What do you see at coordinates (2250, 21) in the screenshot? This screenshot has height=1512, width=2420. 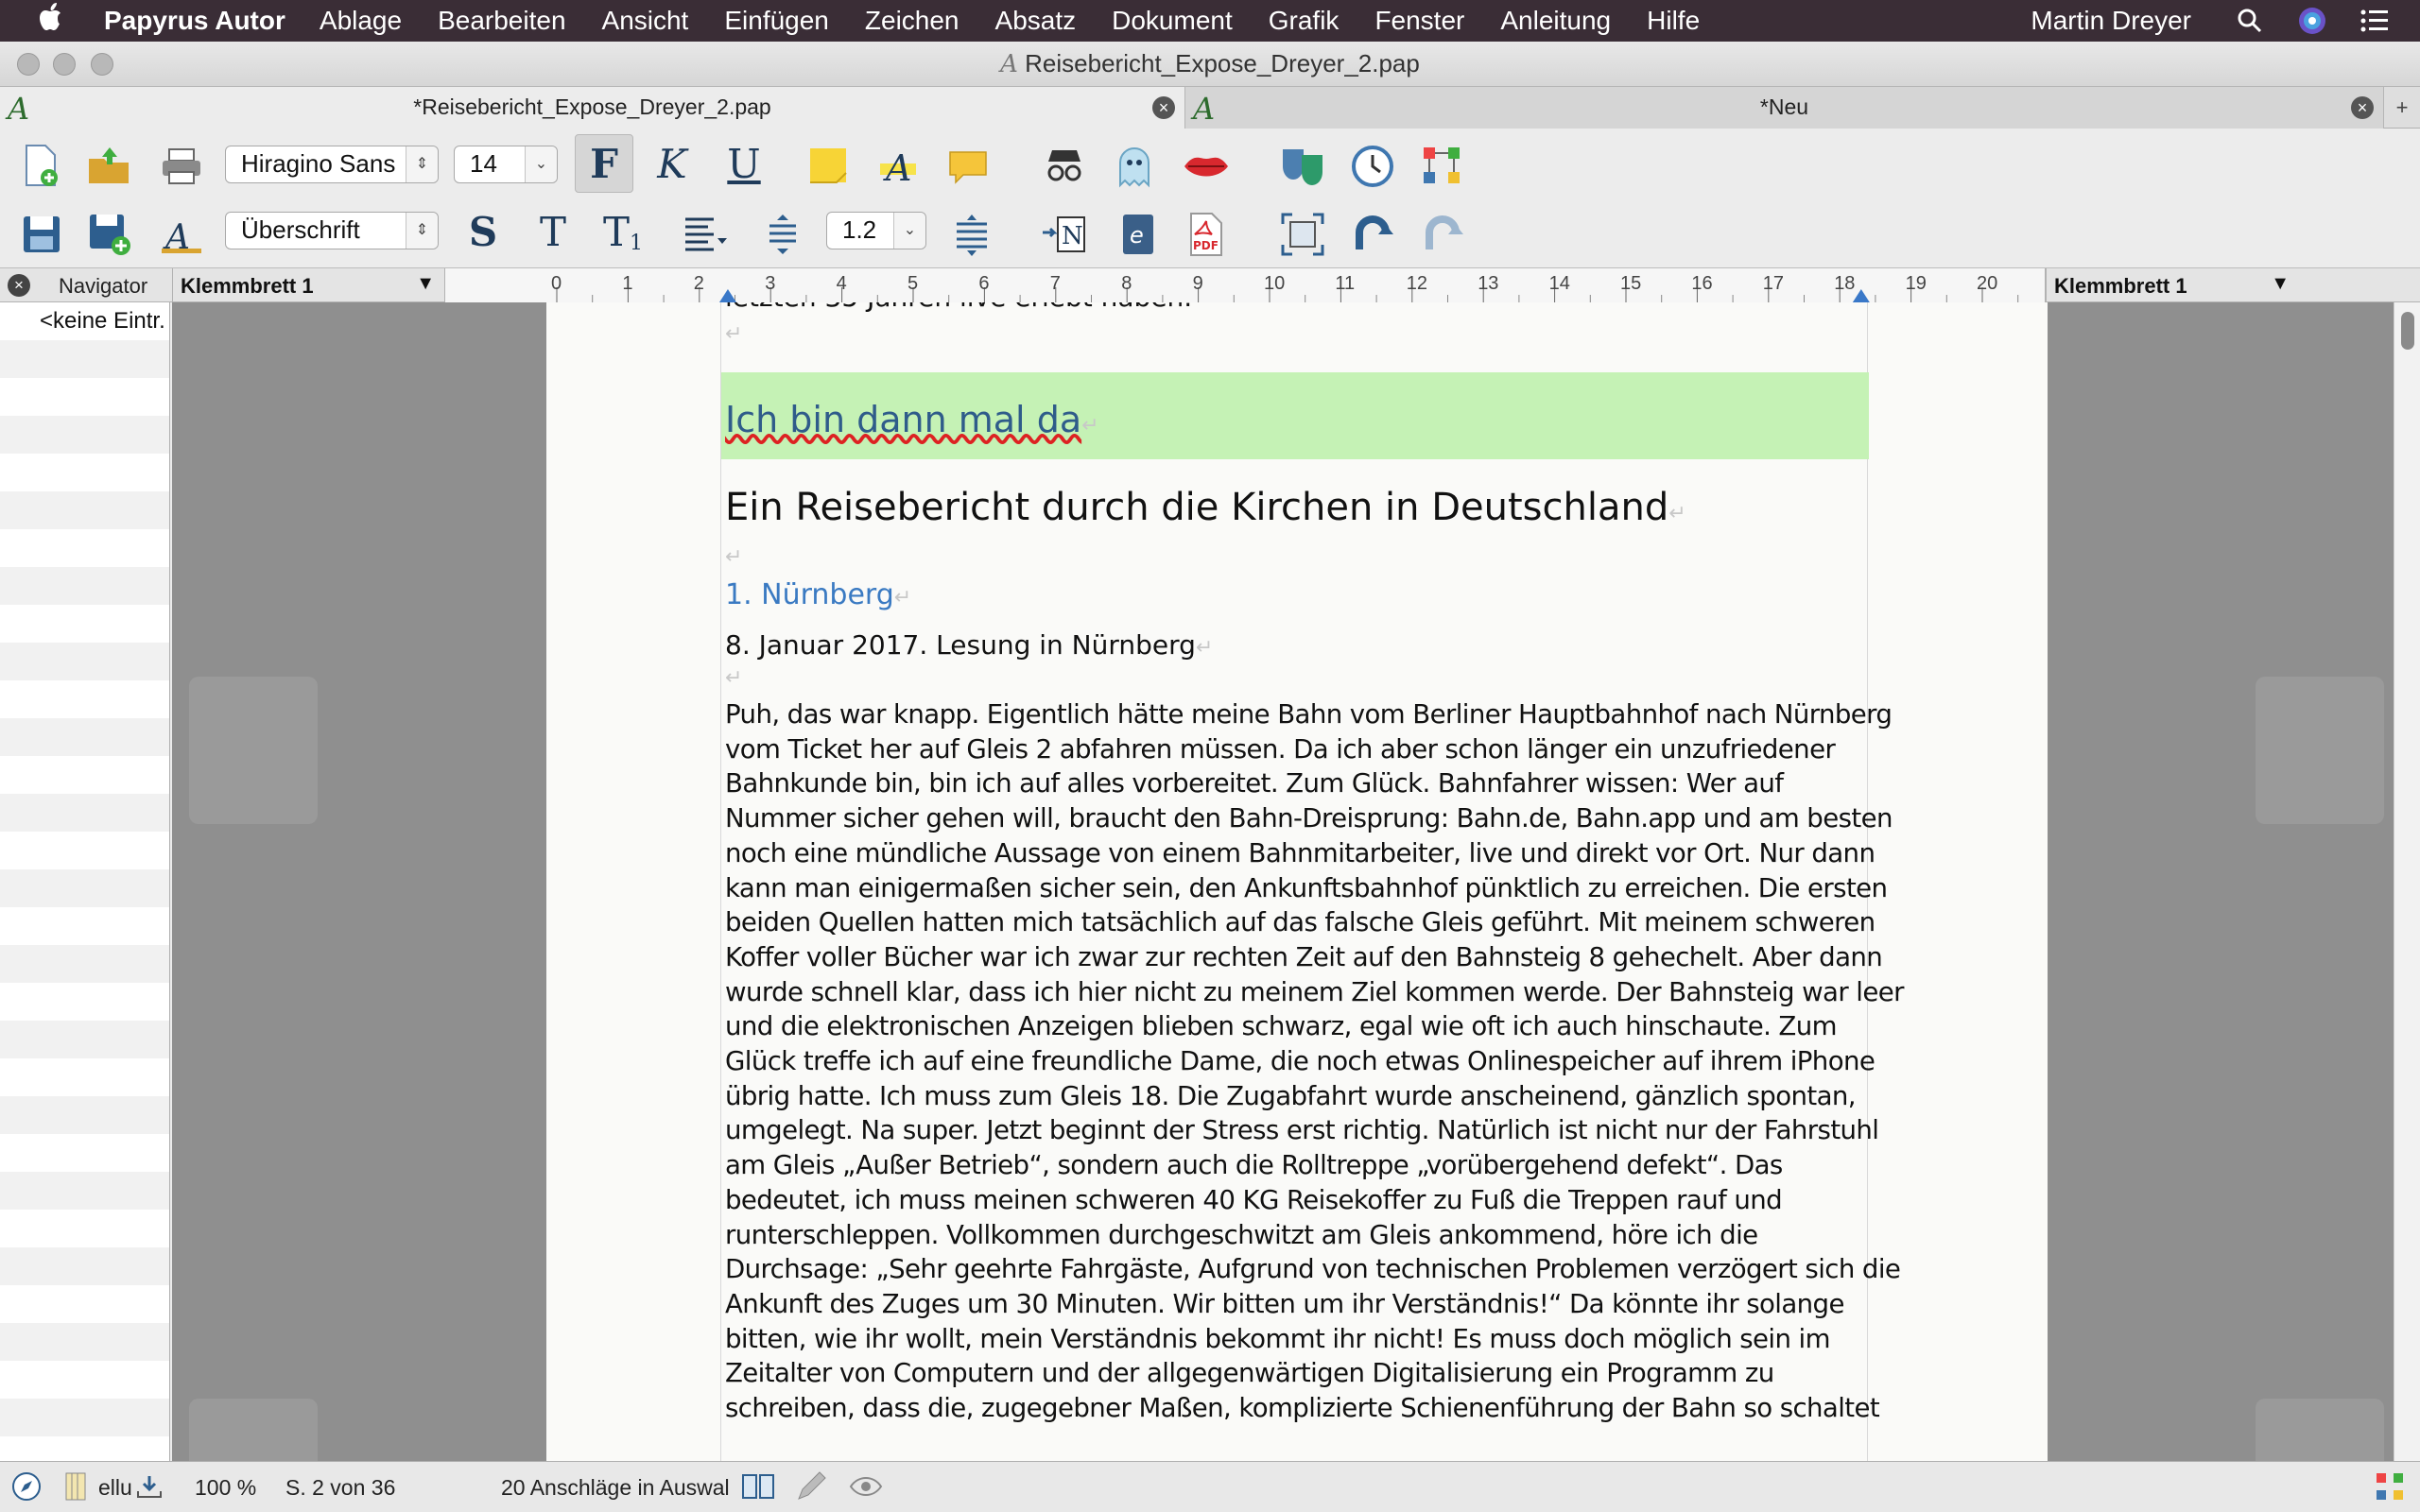 I see `spotlight-search-icon` at bounding box center [2250, 21].